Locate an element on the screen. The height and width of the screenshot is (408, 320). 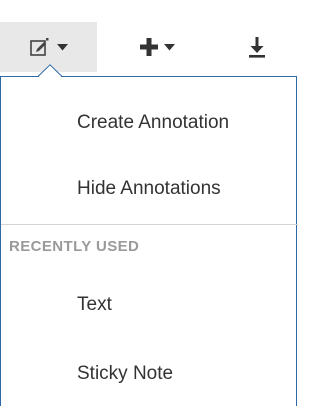
plus-icon is located at coordinates (148, 47).